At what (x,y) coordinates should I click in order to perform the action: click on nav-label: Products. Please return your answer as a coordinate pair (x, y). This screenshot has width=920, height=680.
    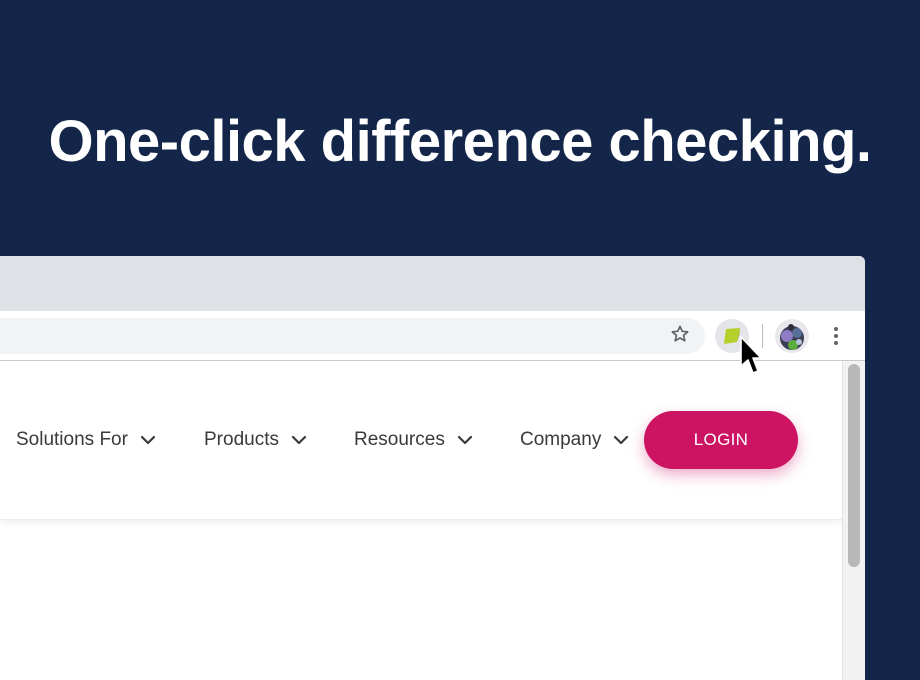
    Looking at the image, I should click on (241, 439).